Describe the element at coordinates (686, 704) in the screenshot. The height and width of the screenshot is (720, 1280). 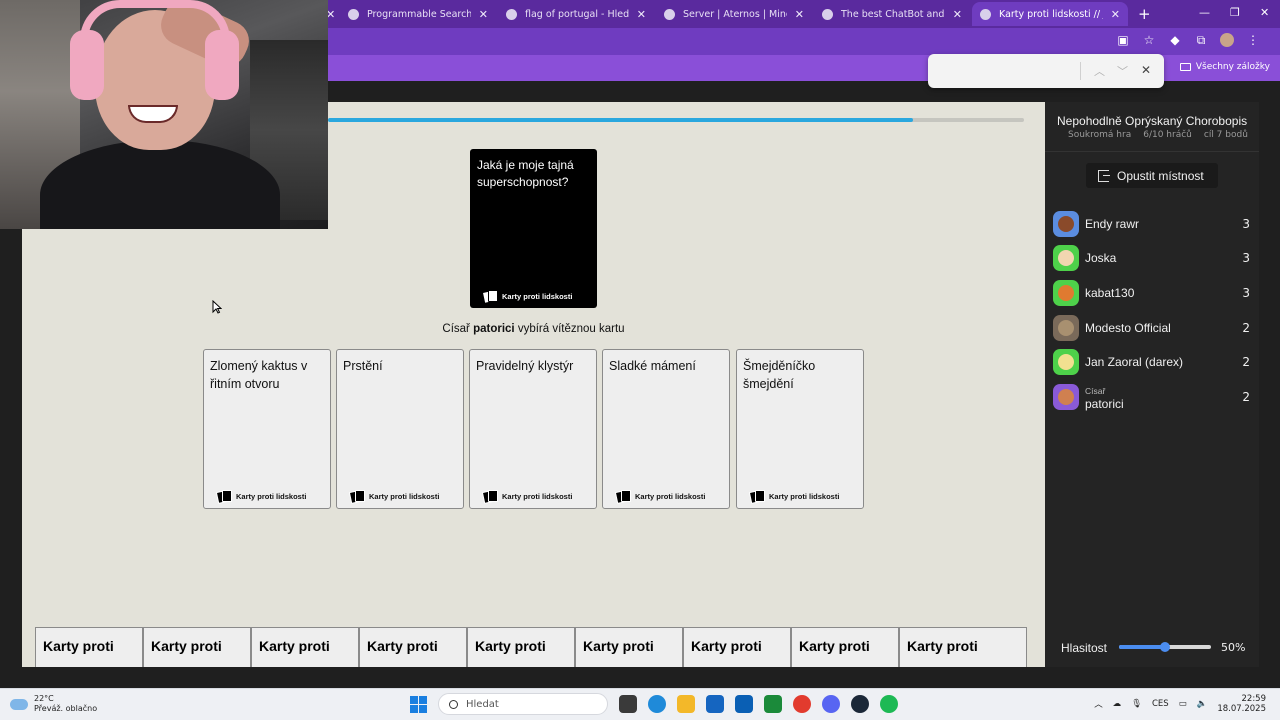
I see `file-explorer-icon` at that location.